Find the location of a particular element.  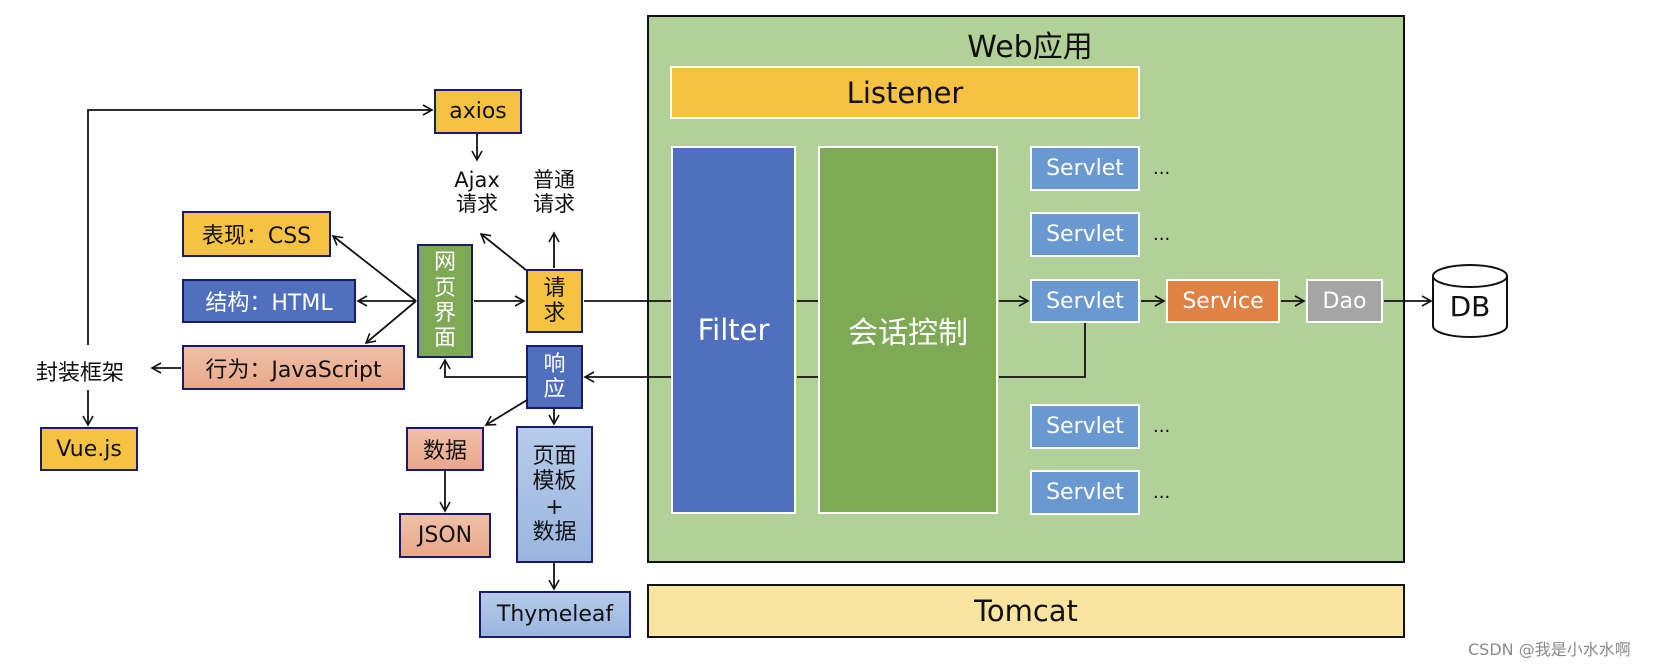

arrow-response-to-webpage is located at coordinates (482, 368).